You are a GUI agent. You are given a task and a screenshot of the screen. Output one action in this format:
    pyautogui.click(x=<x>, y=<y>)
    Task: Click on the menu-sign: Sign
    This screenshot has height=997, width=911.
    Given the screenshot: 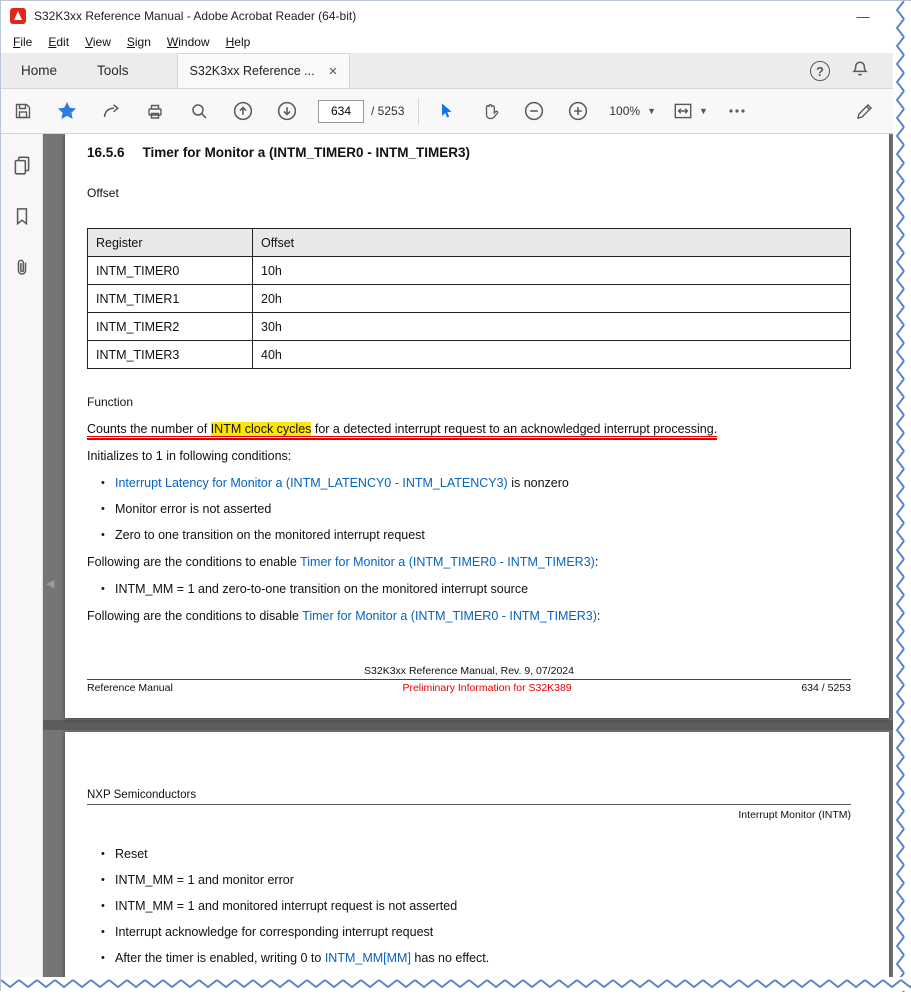 What is the action you would take?
    pyautogui.click(x=139, y=42)
    